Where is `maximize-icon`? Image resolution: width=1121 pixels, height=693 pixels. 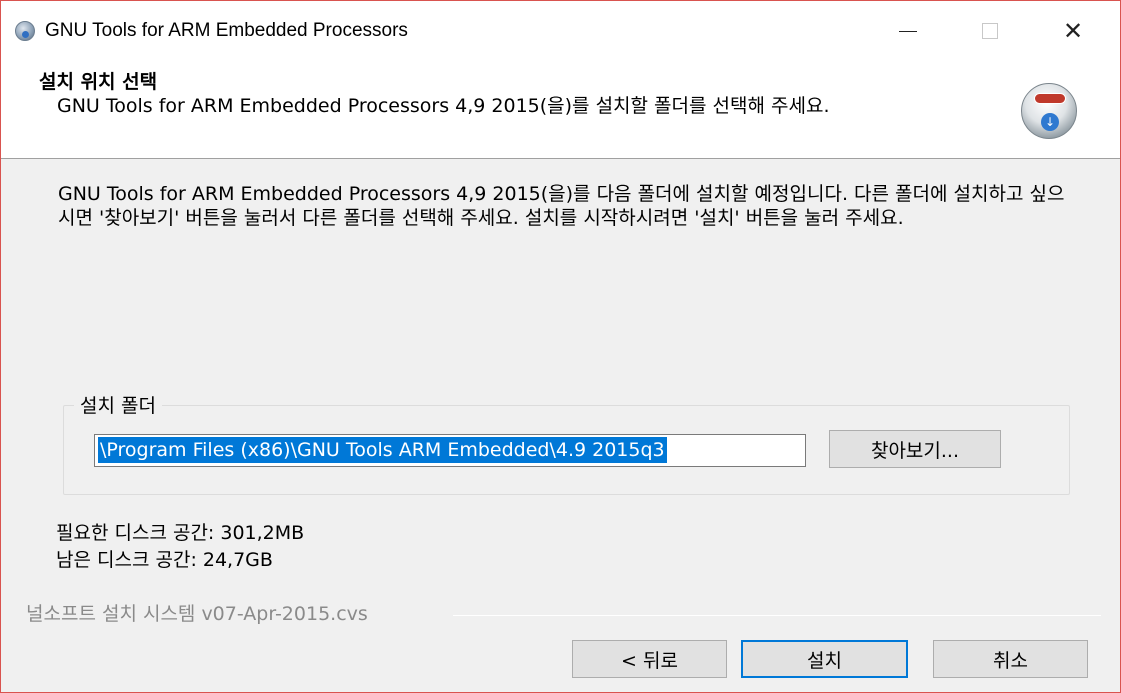
maximize-icon is located at coordinates (990, 31).